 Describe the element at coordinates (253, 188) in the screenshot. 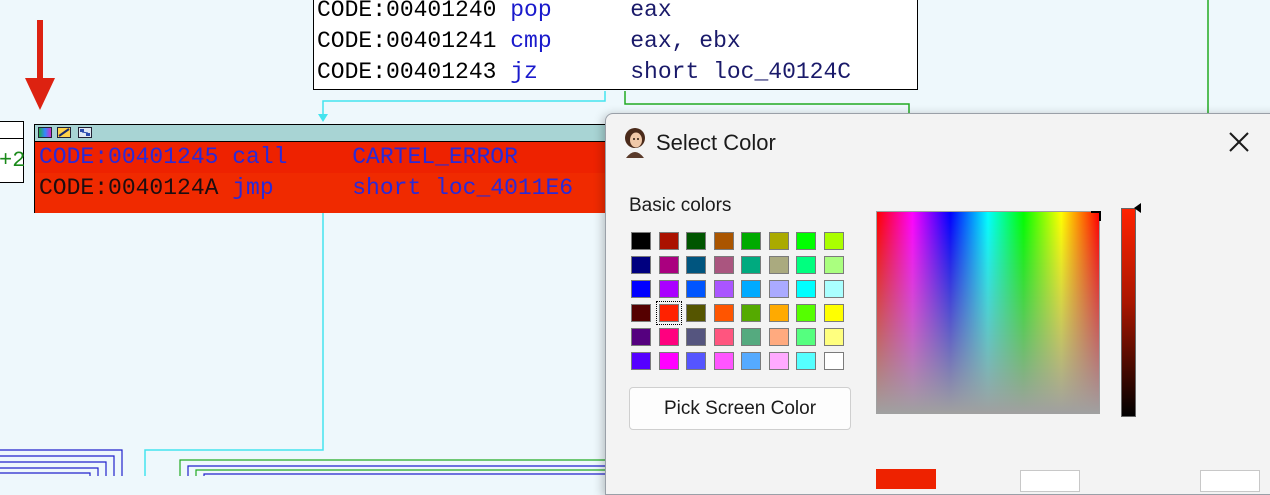

I see `code-mnemonic: jmp` at that location.